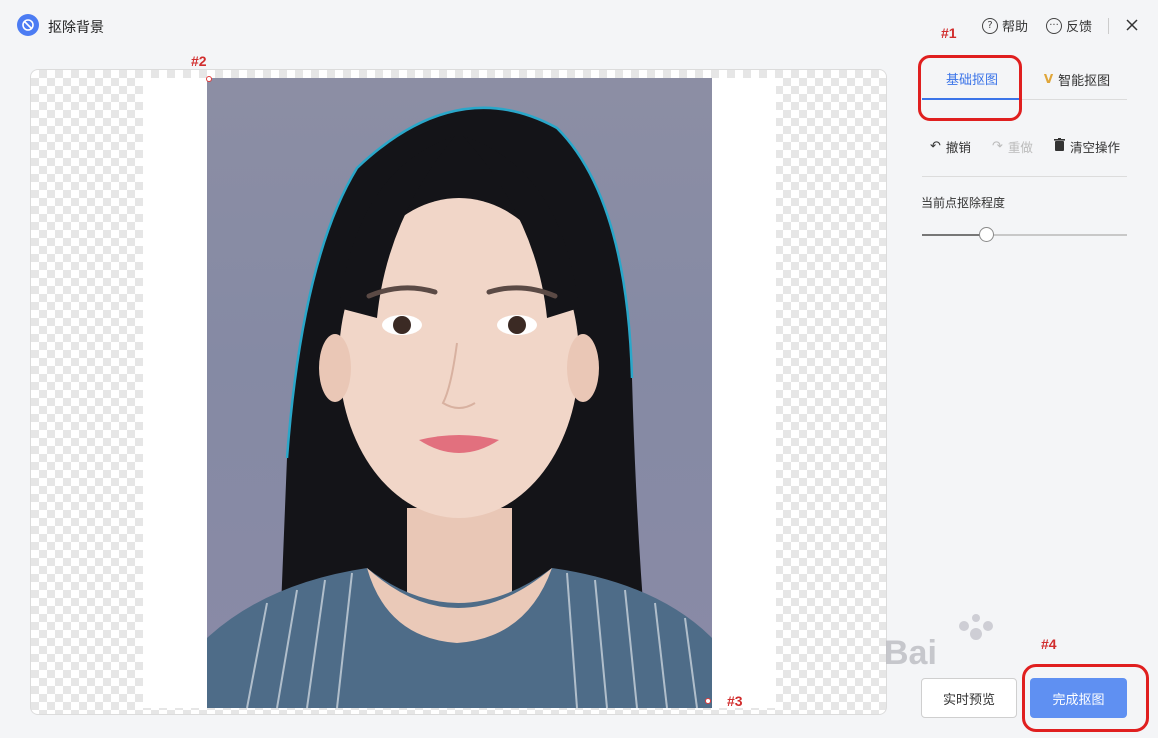 This screenshot has width=1158, height=738. Describe the element at coordinates (1048, 79) in the screenshot. I see `vip-badge-icon: V` at that location.